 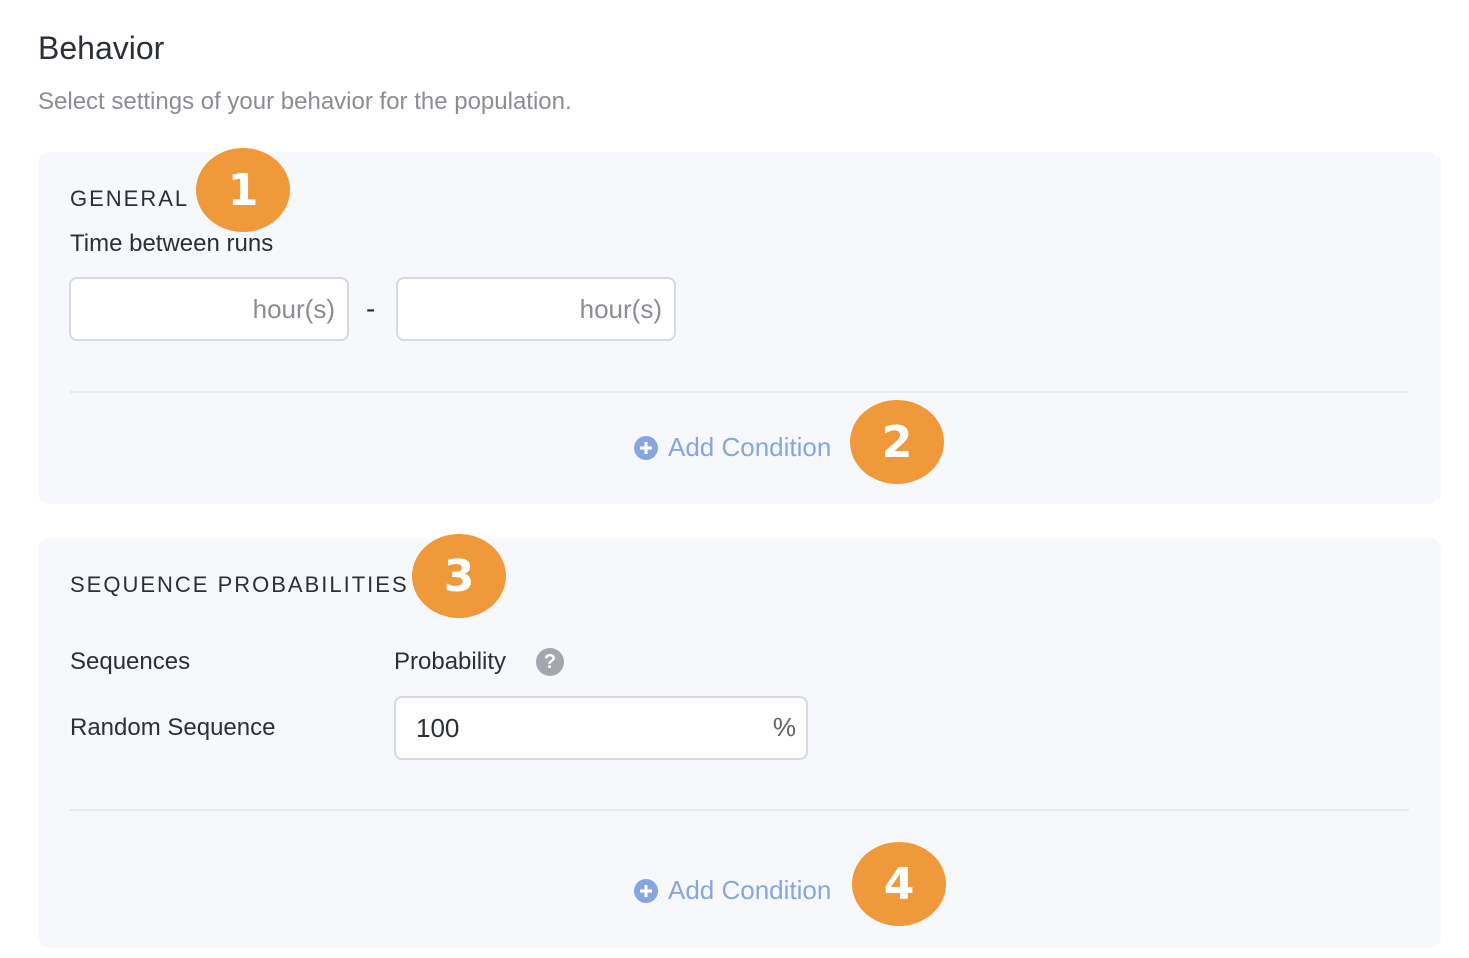 I want to click on sequence-add-condition-button: Add Condition, so click(x=732, y=890).